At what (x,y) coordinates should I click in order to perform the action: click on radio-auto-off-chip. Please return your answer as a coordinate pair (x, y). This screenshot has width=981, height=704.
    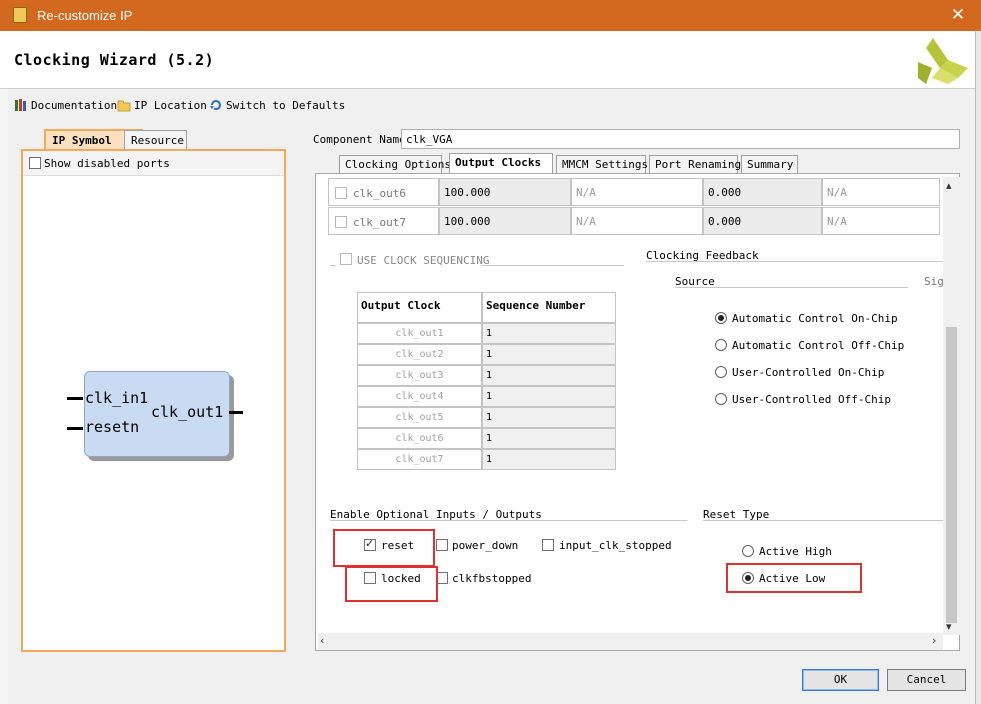
    Looking at the image, I should click on (721, 345).